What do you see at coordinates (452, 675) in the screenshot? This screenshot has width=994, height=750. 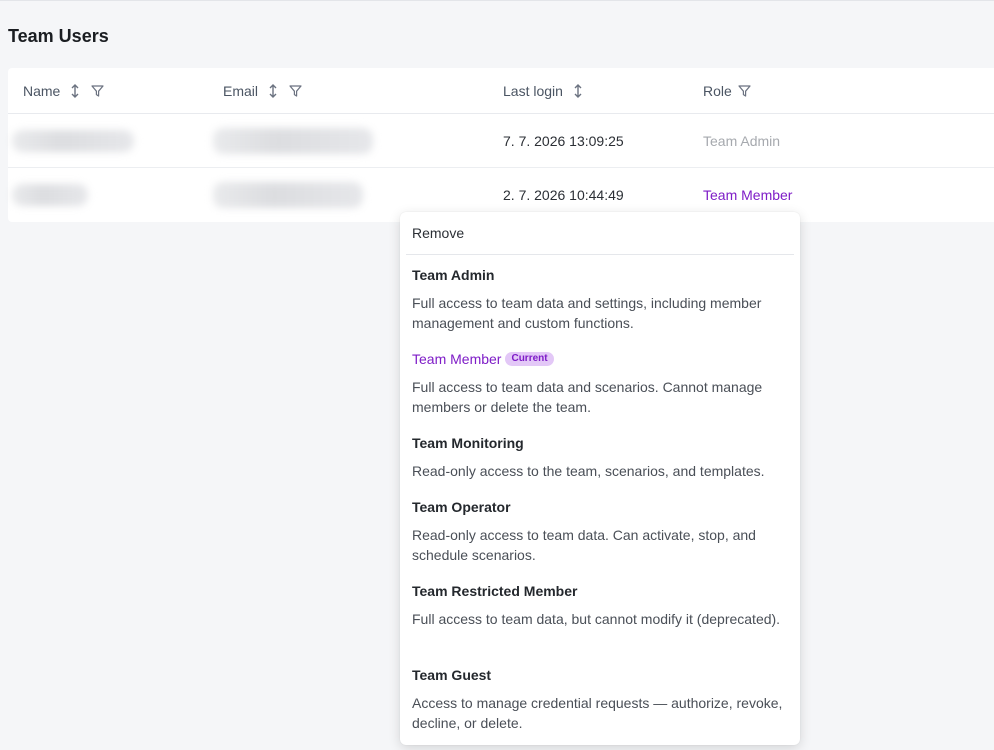 I see `role-option-title: Team Guest` at bounding box center [452, 675].